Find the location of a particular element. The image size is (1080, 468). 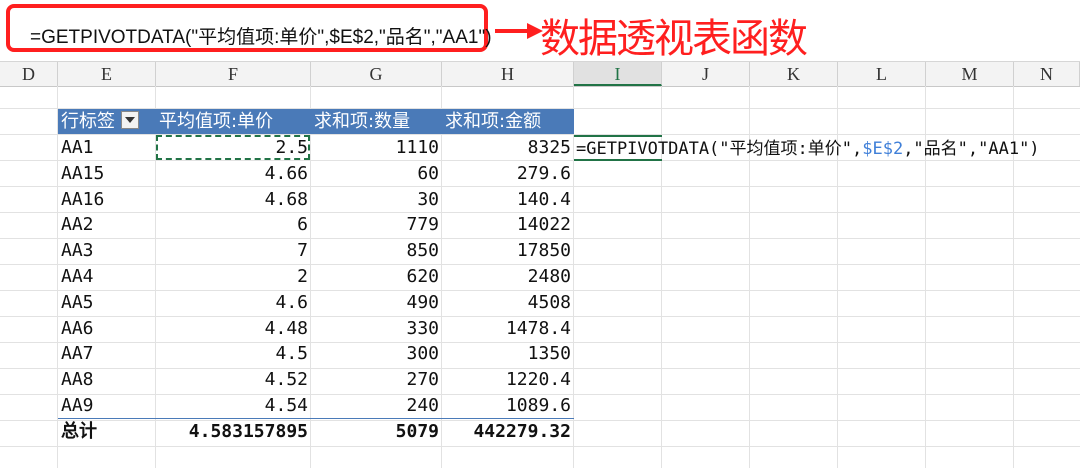

formula-prefix: =GETPIVOTDATA("平均值项:单价", is located at coordinates (719, 149).